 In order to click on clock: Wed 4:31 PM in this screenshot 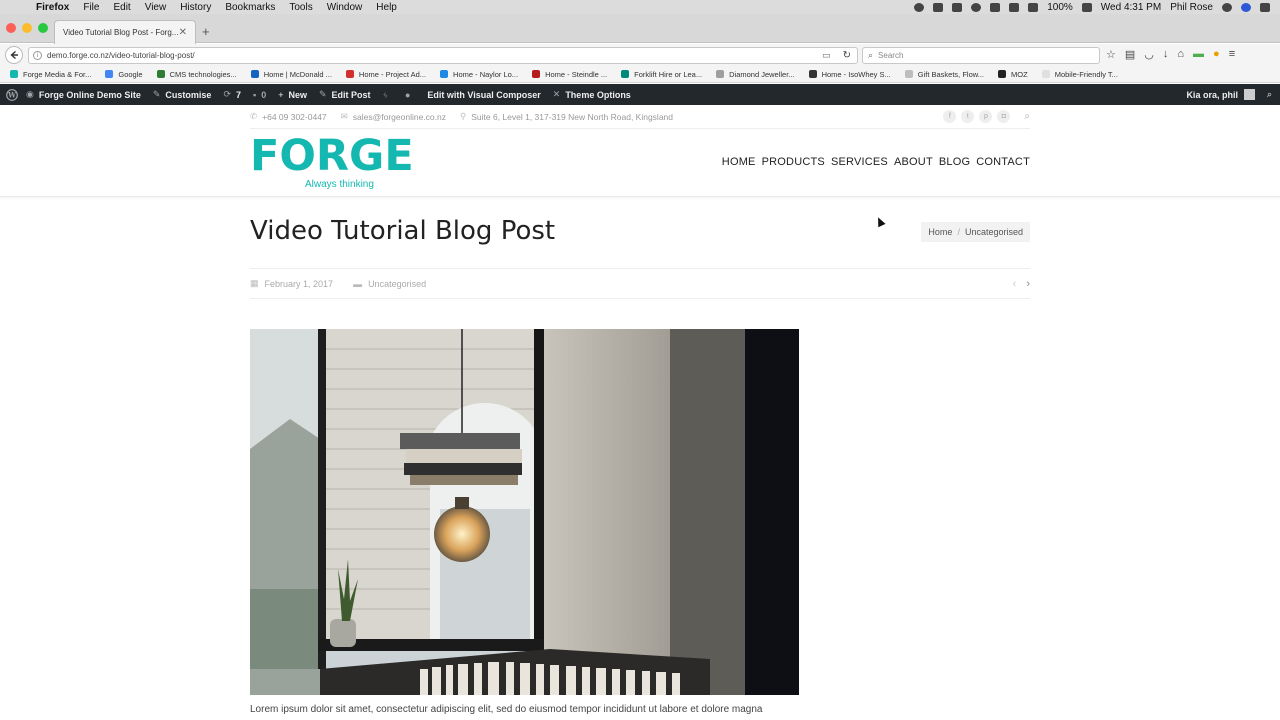, I will do `click(1131, 7)`.